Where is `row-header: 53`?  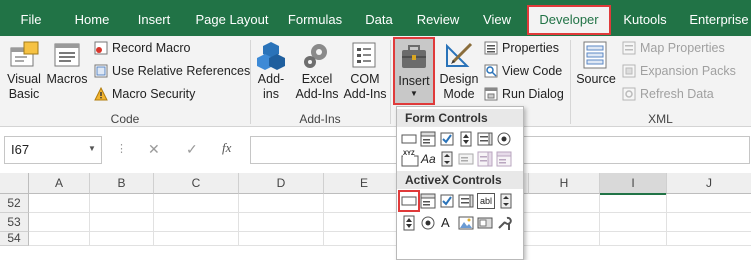 row-header: 53 is located at coordinates (14, 222).